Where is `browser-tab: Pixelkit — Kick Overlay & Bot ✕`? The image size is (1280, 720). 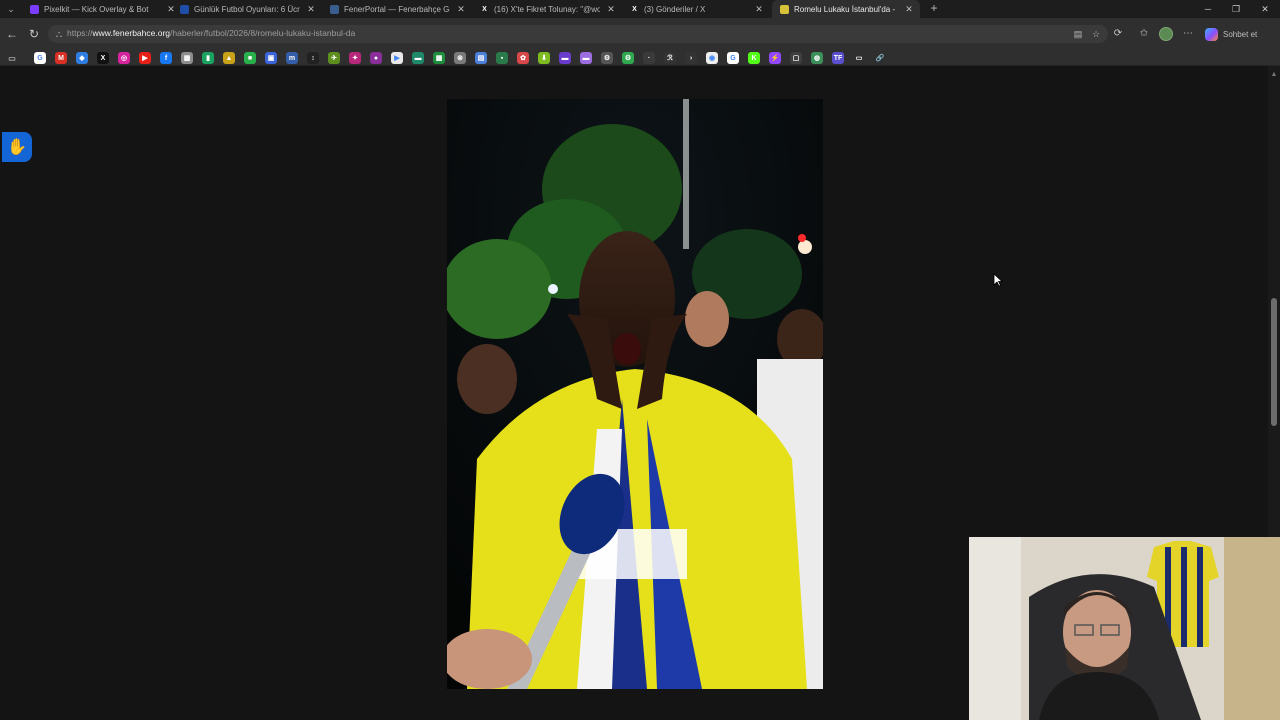
browser-tab: Pixelkit — Kick Overlay & Bot ✕ is located at coordinates (102, 9).